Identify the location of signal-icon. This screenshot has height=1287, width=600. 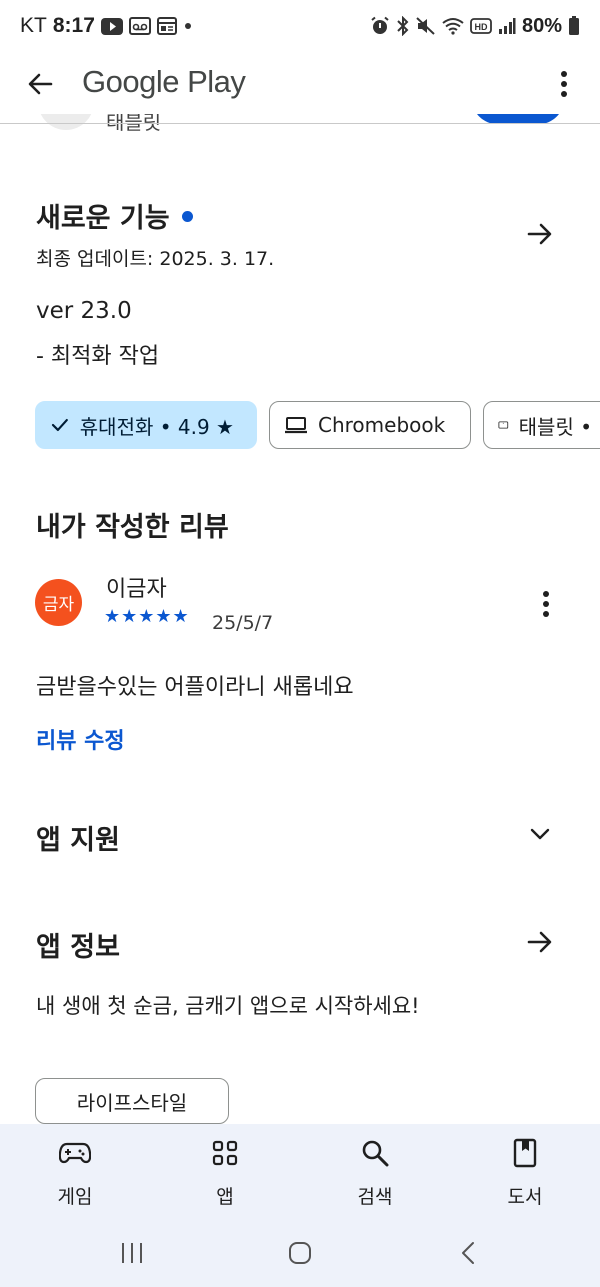
(507, 26).